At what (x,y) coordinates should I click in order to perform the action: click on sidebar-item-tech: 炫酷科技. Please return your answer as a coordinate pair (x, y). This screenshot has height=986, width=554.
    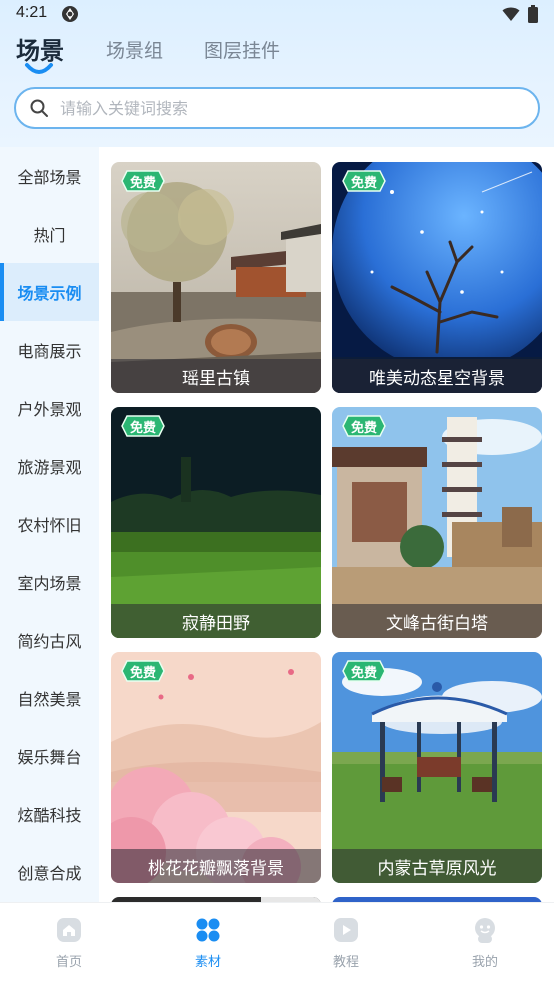
    Looking at the image, I should click on (49, 814).